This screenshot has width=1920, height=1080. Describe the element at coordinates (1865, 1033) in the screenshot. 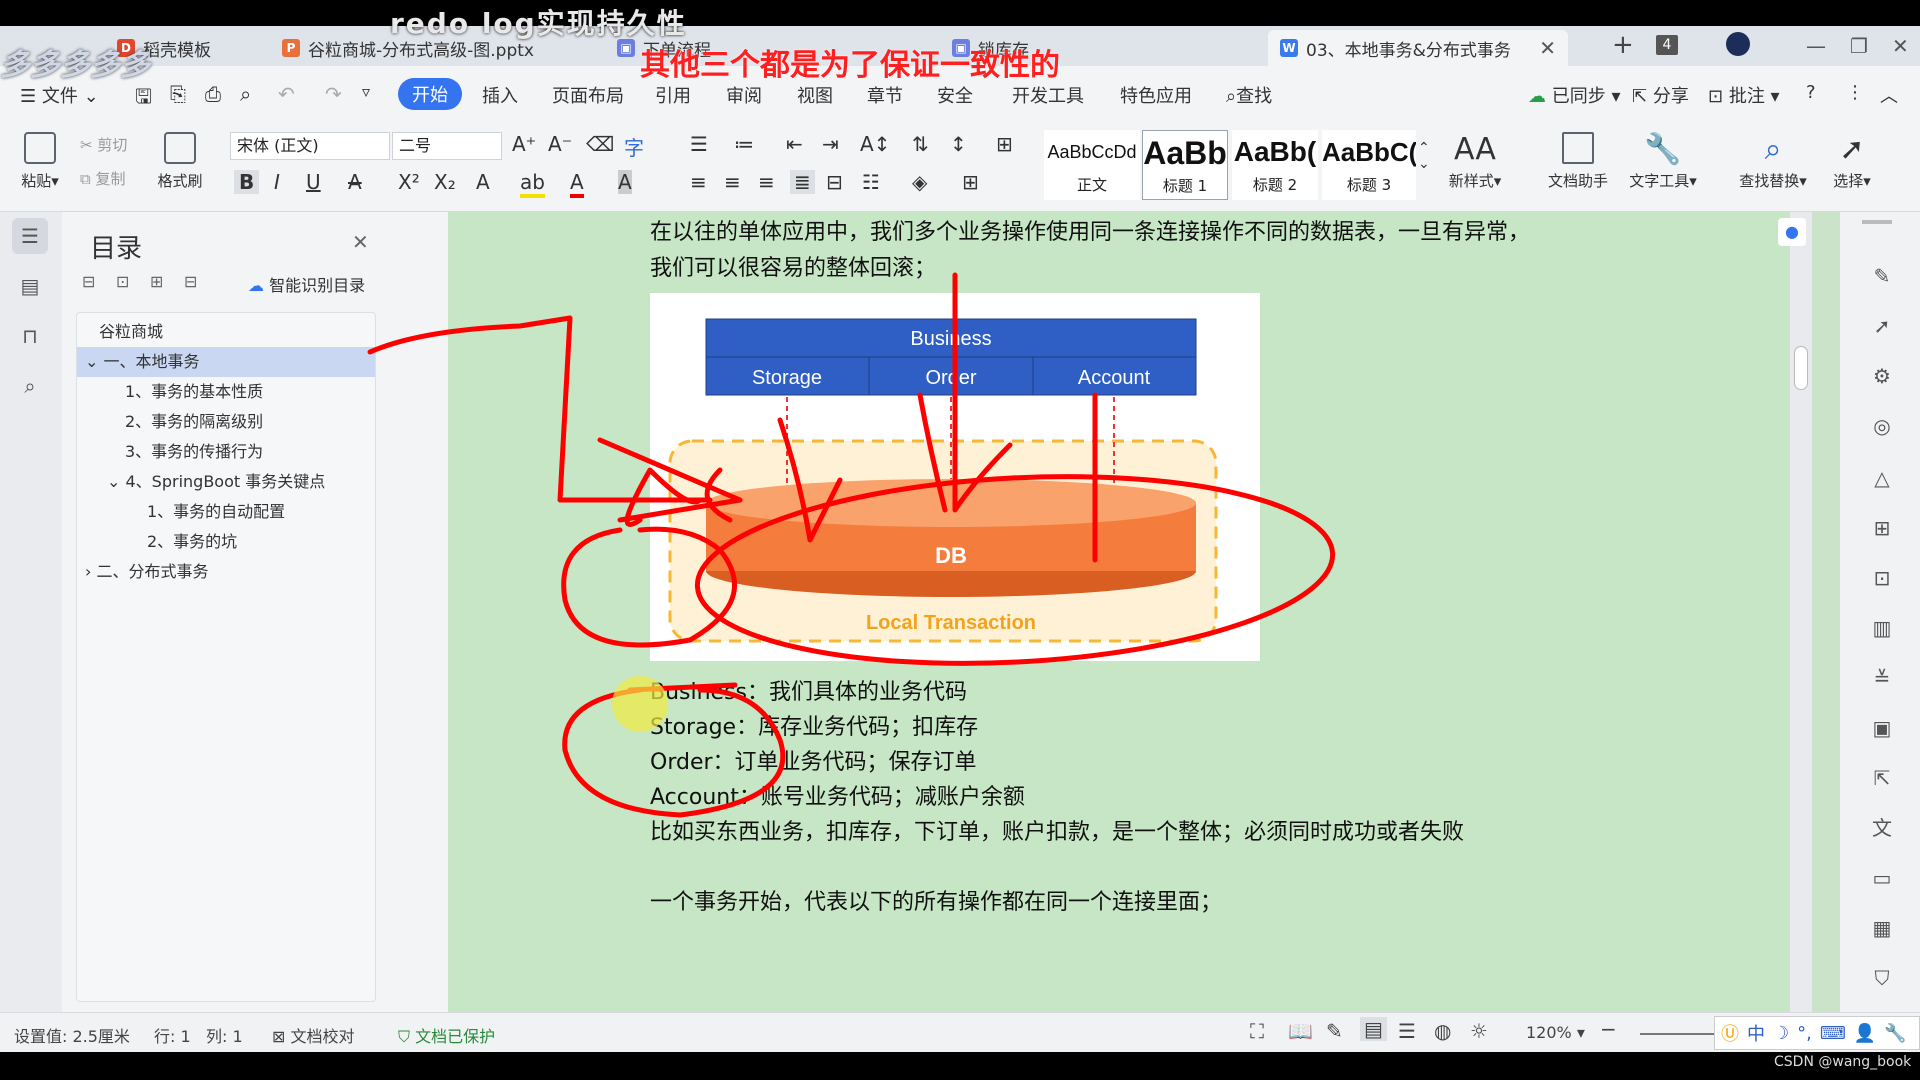

I see `user-icon: 👤` at that location.